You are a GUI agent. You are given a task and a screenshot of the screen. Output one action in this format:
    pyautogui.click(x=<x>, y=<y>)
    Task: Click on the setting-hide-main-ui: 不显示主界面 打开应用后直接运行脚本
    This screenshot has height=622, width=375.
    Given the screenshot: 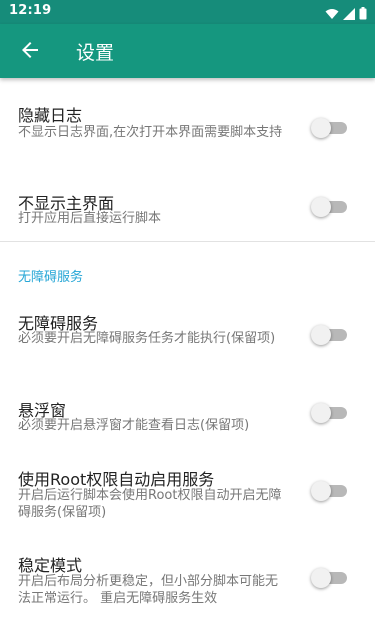 What is the action you would take?
    pyautogui.click(x=187, y=207)
    